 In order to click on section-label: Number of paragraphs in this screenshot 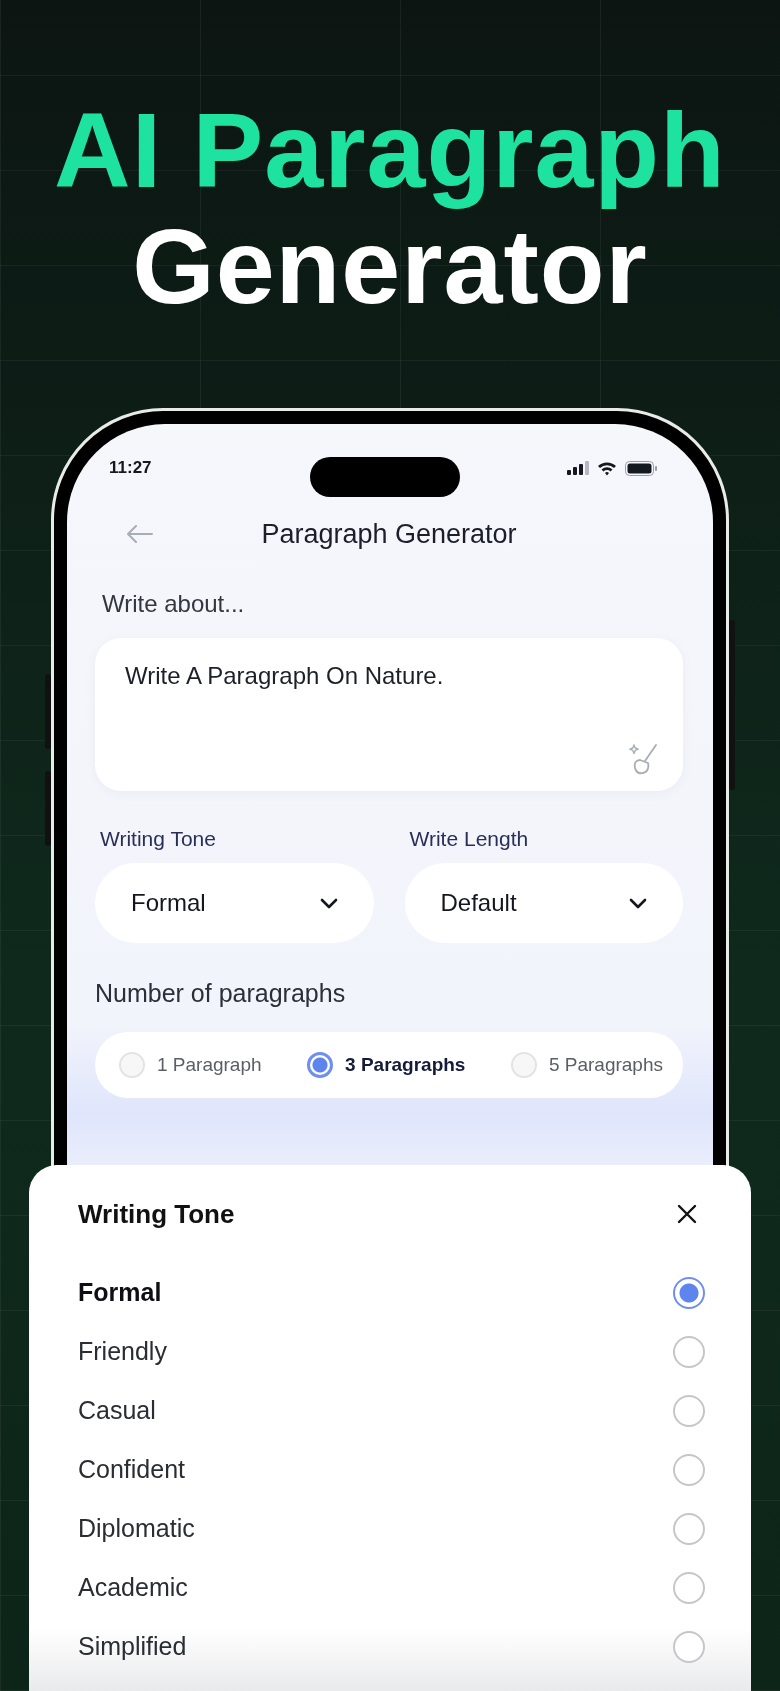, I will do `click(221, 993)`.